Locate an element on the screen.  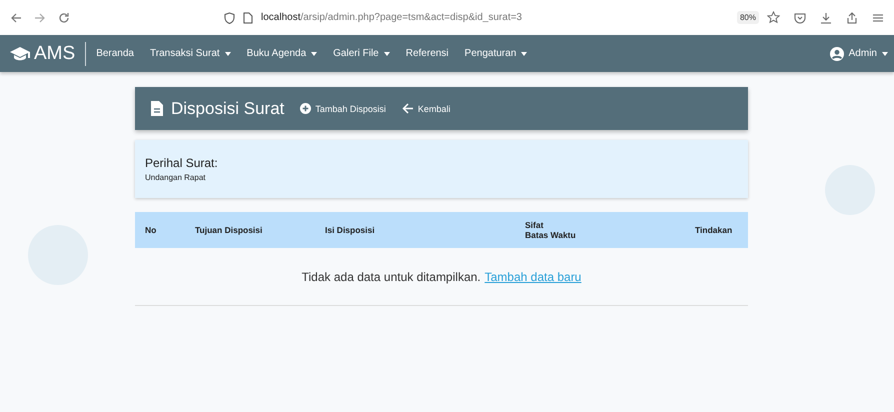
left-arrow-icon is located at coordinates (408, 108).